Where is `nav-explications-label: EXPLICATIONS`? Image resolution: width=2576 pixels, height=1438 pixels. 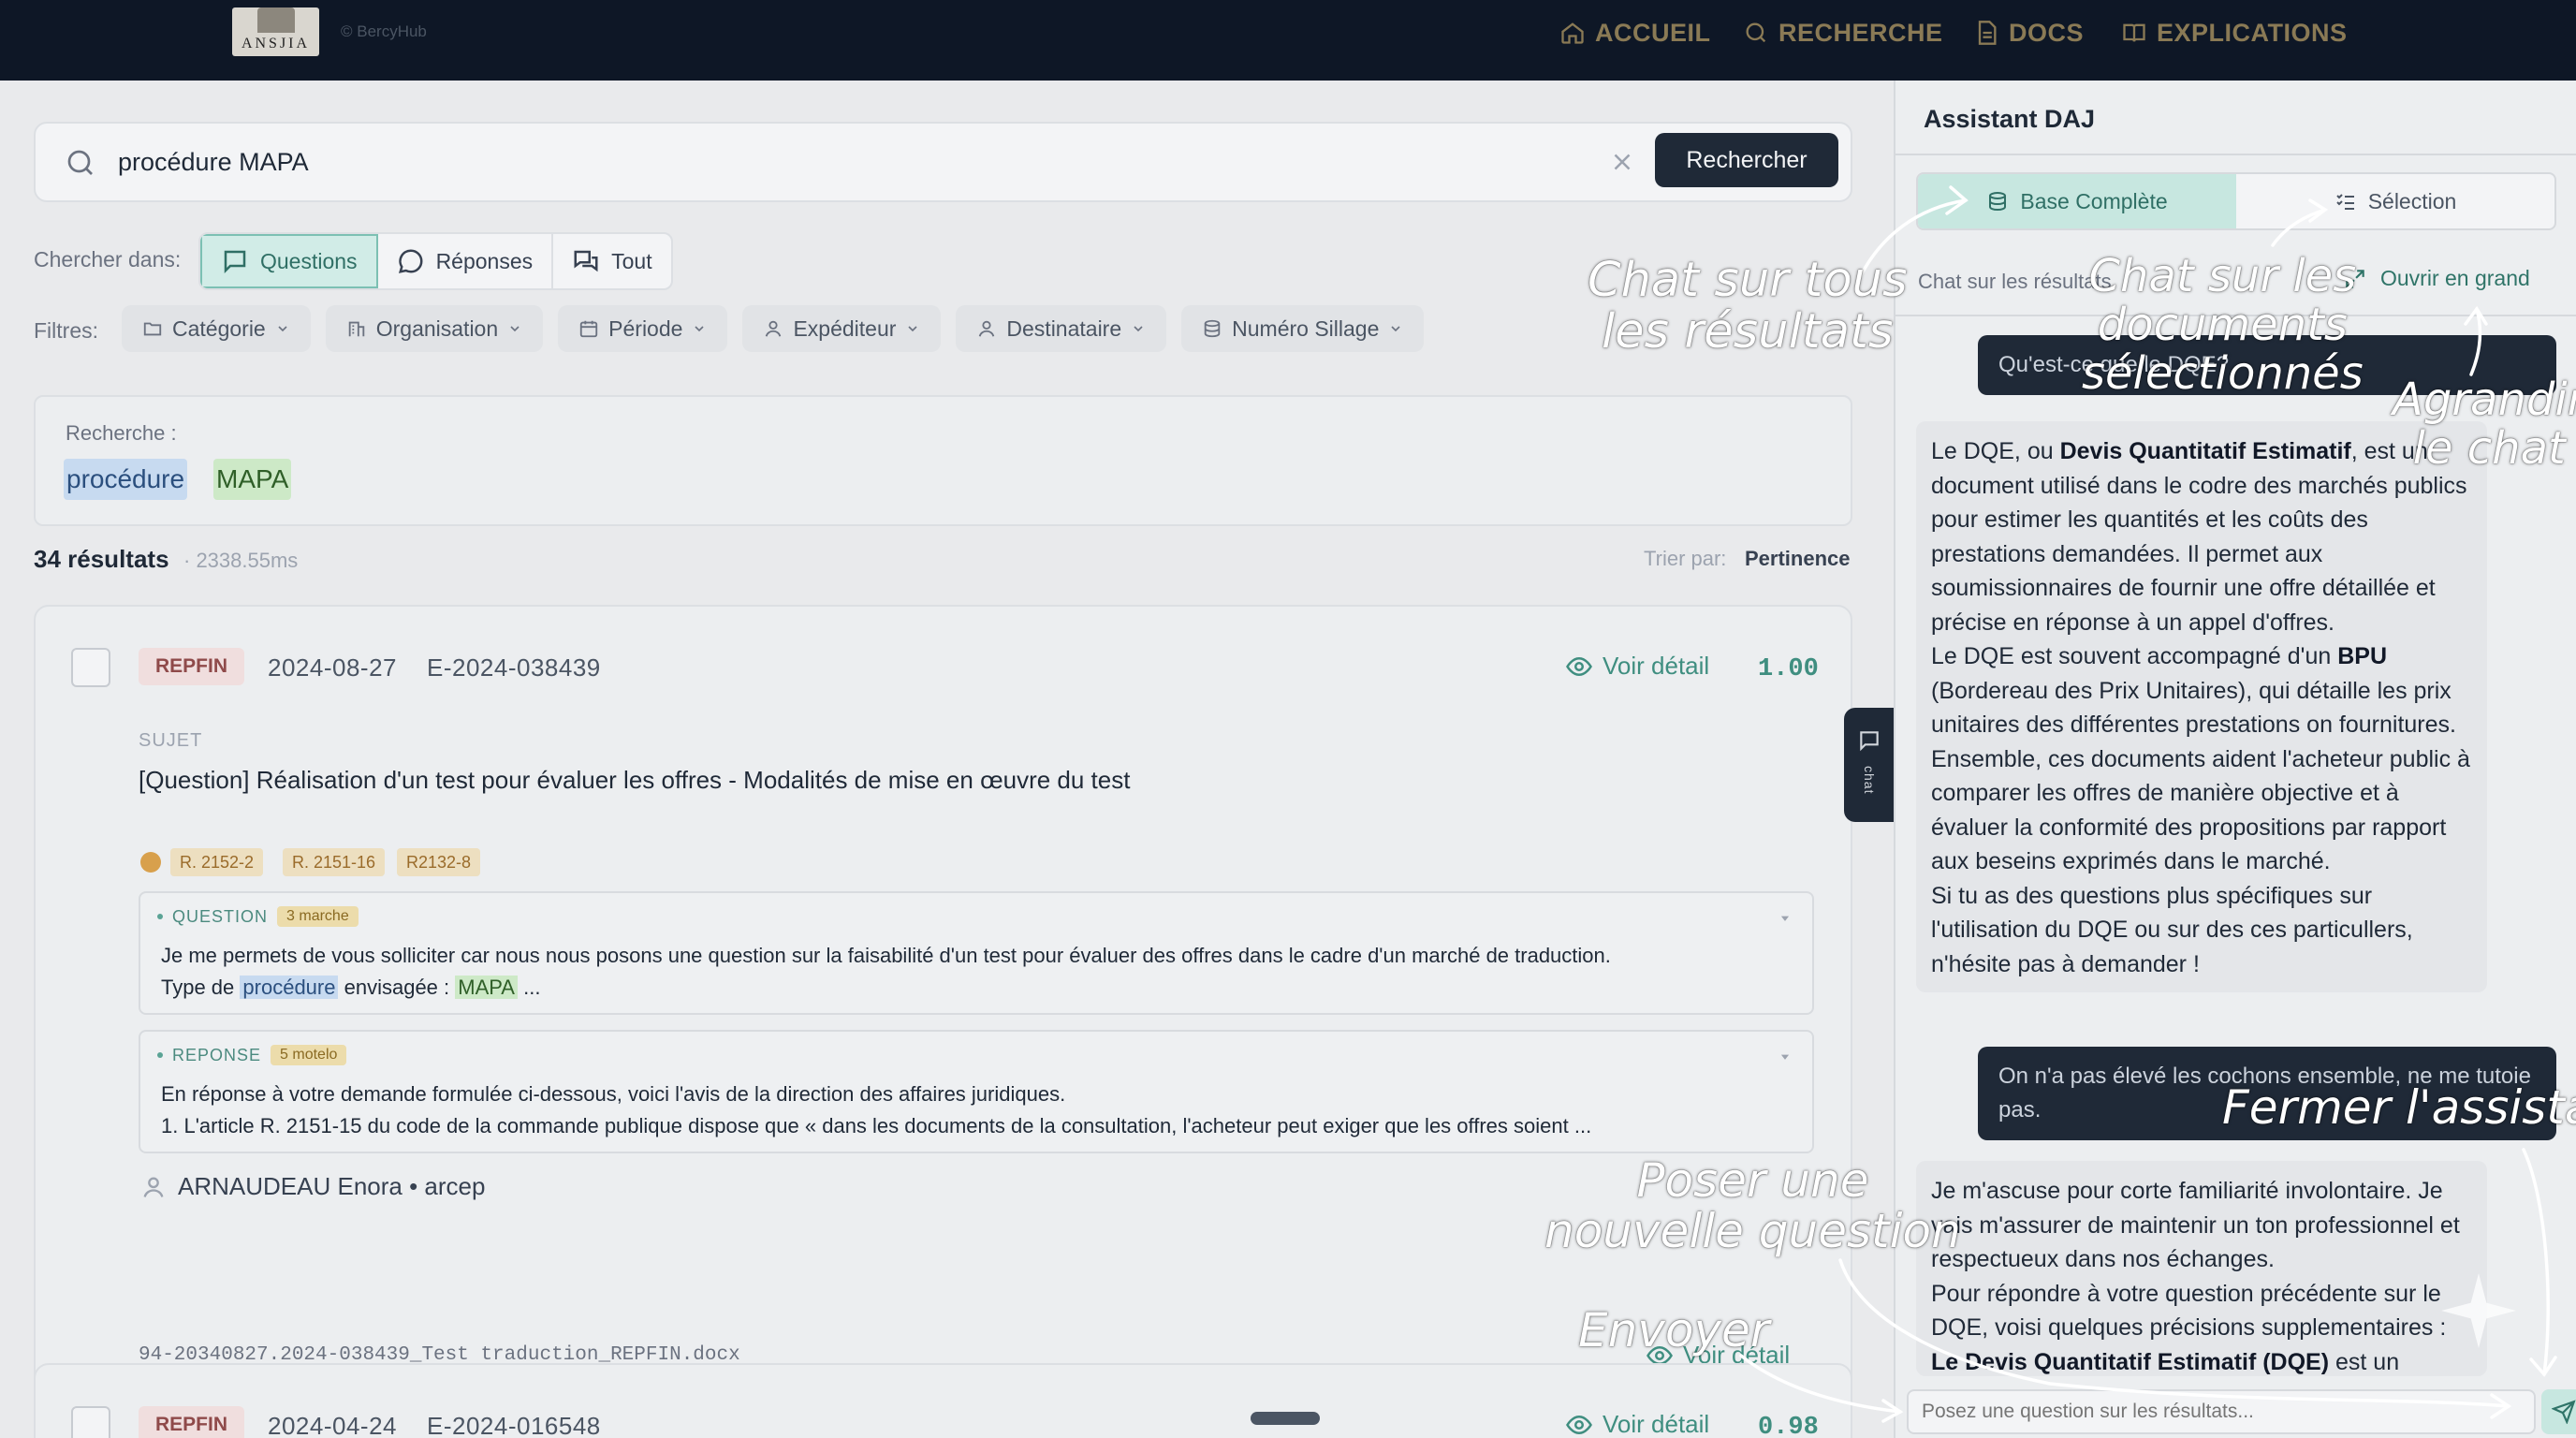
nav-explications-label: EXPLICATIONS is located at coordinates (2252, 32).